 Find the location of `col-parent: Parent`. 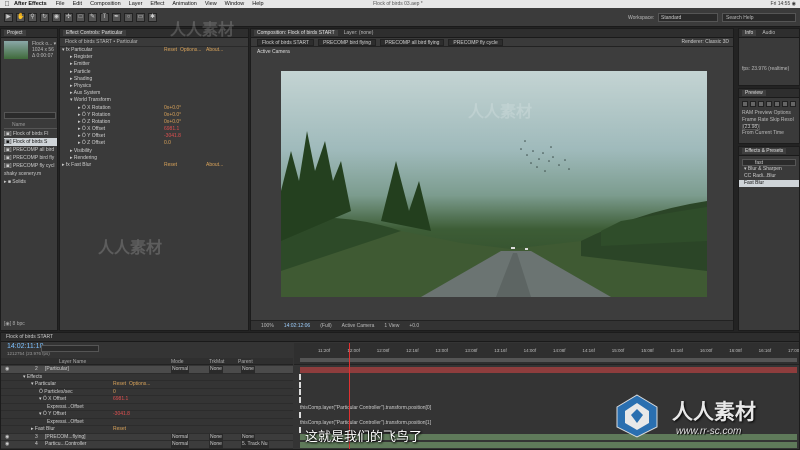

col-parent: Parent is located at coordinates (245, 362).